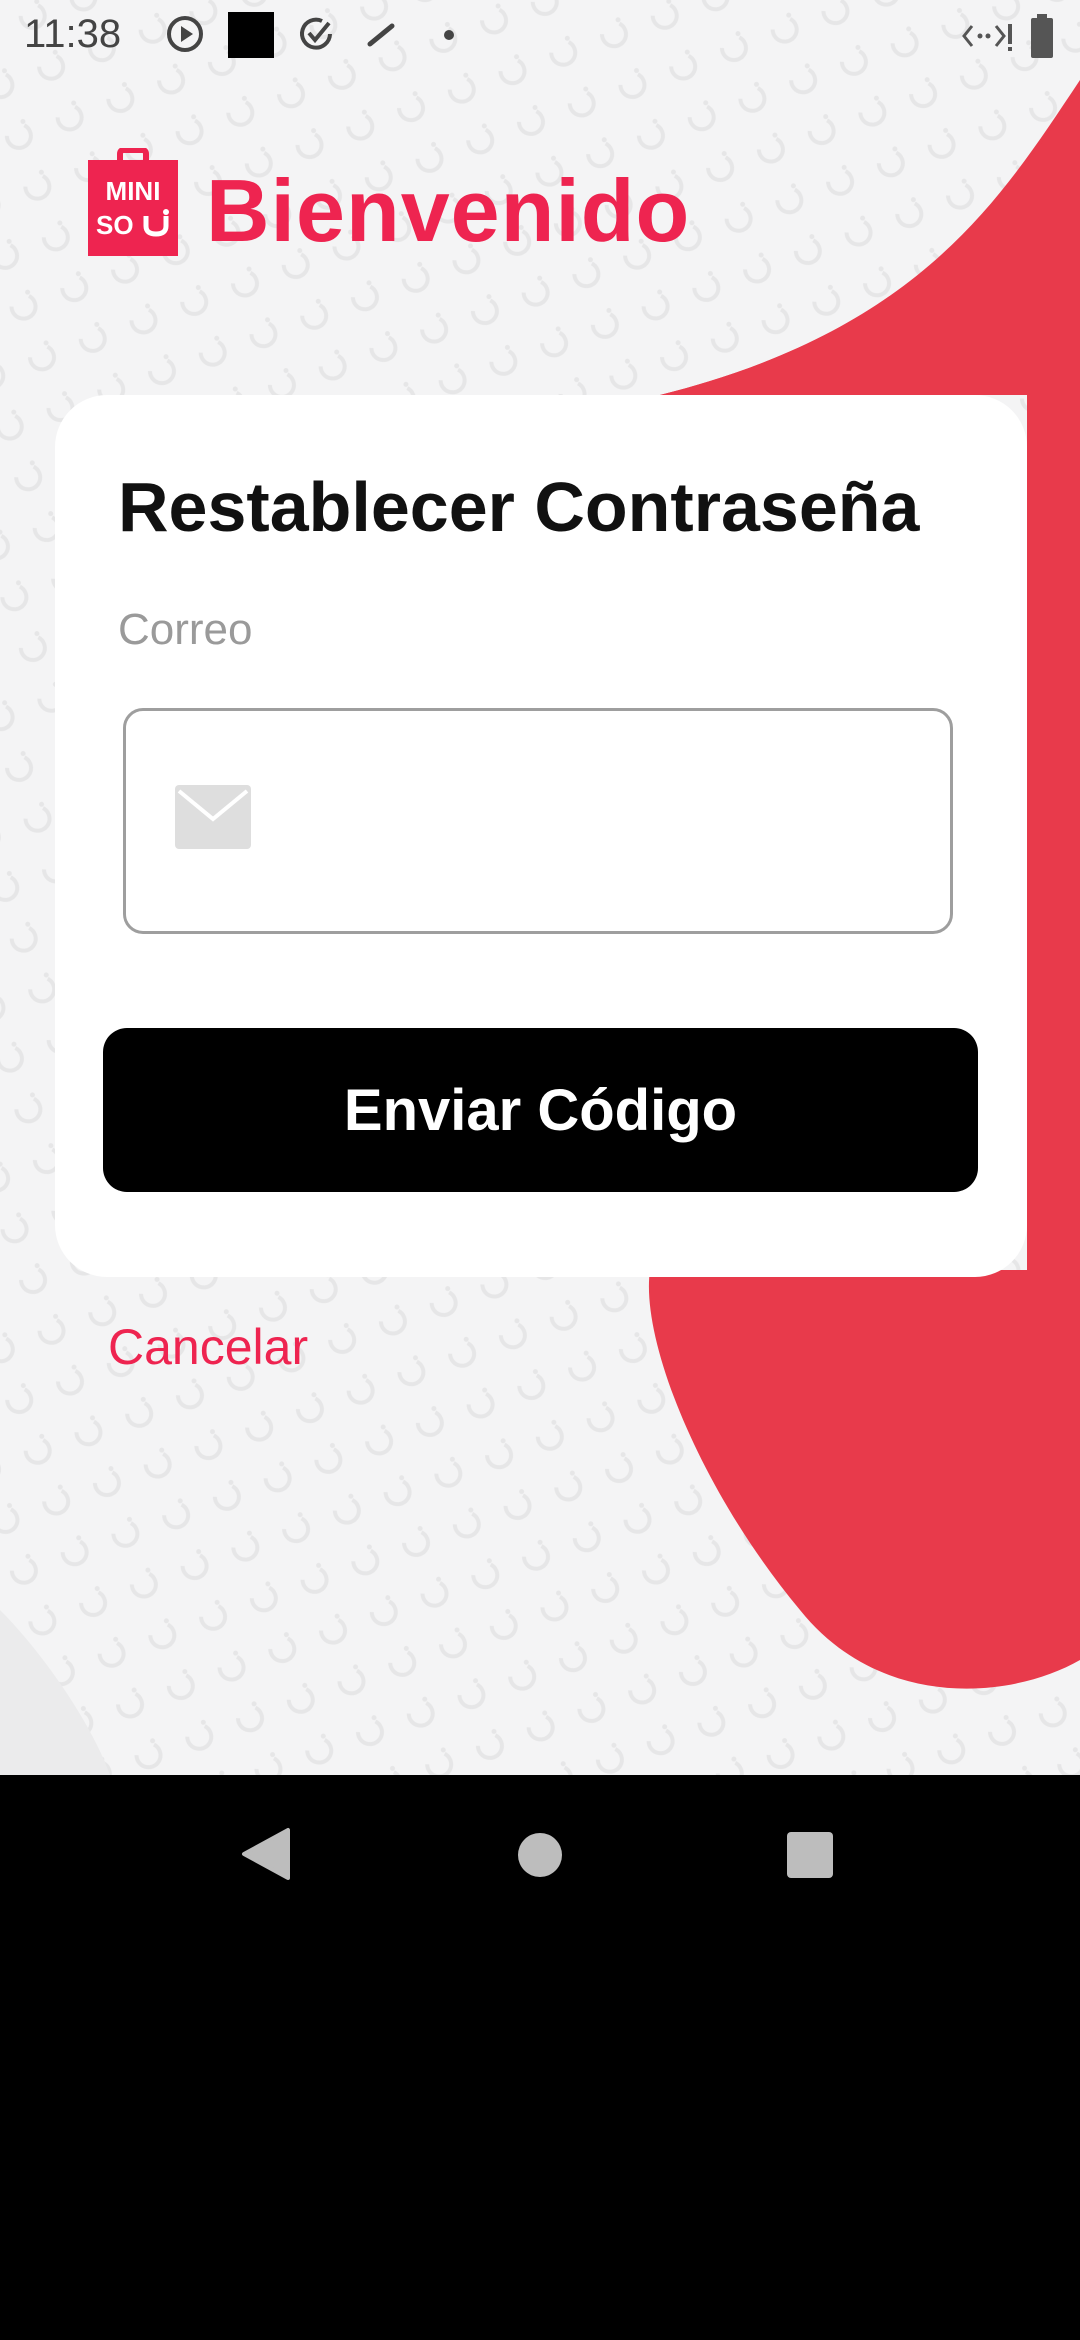  What do you see at coordinates (251, 35) in the screenshot?
I see `square-icon` at bounding box center [251, 35].